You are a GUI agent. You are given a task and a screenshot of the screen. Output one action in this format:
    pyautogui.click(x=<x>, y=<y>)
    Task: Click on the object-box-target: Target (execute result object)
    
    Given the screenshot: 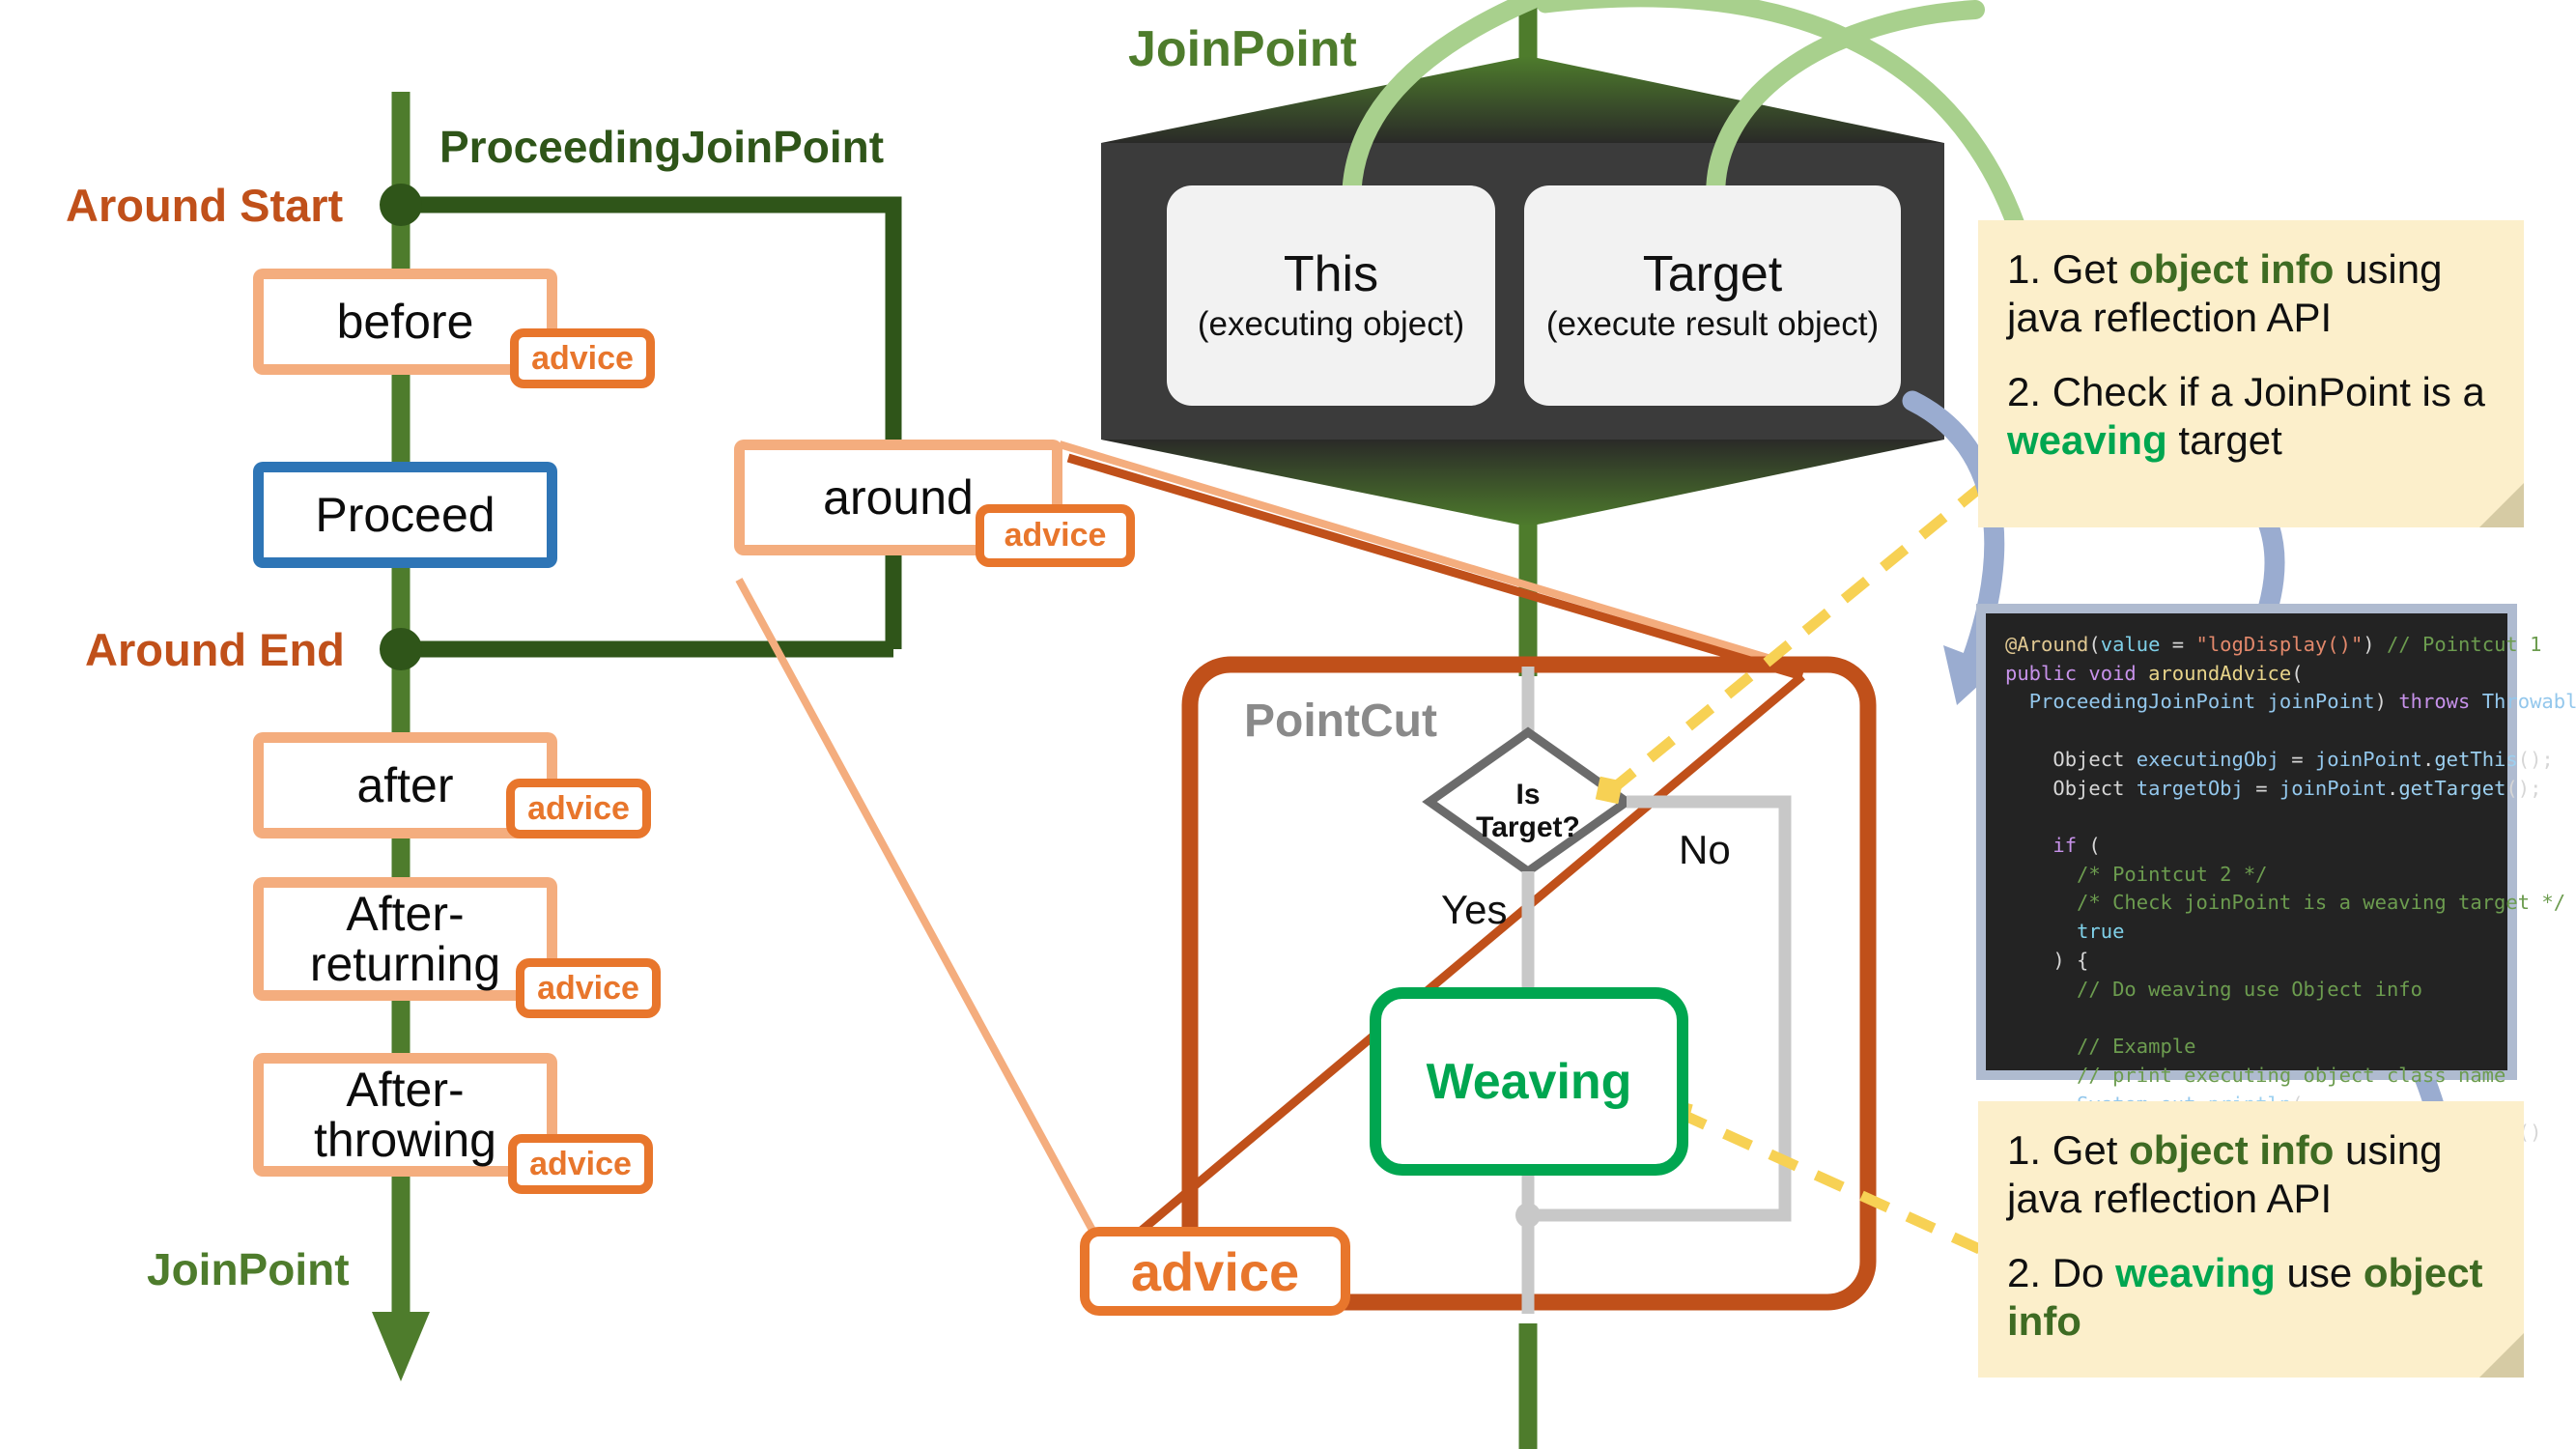 What is the action you would take?
    pyautogui.click(x=1712, y=295)
    